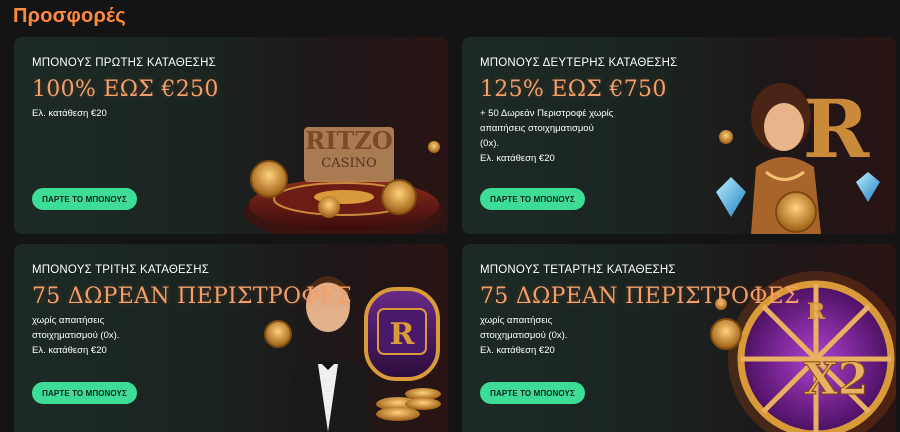  What do you see at coordinates (573, 89) in the screenshot?
I see `offer-amount: 125% ΕΩΣ €750` at bounding box center [573, 89].